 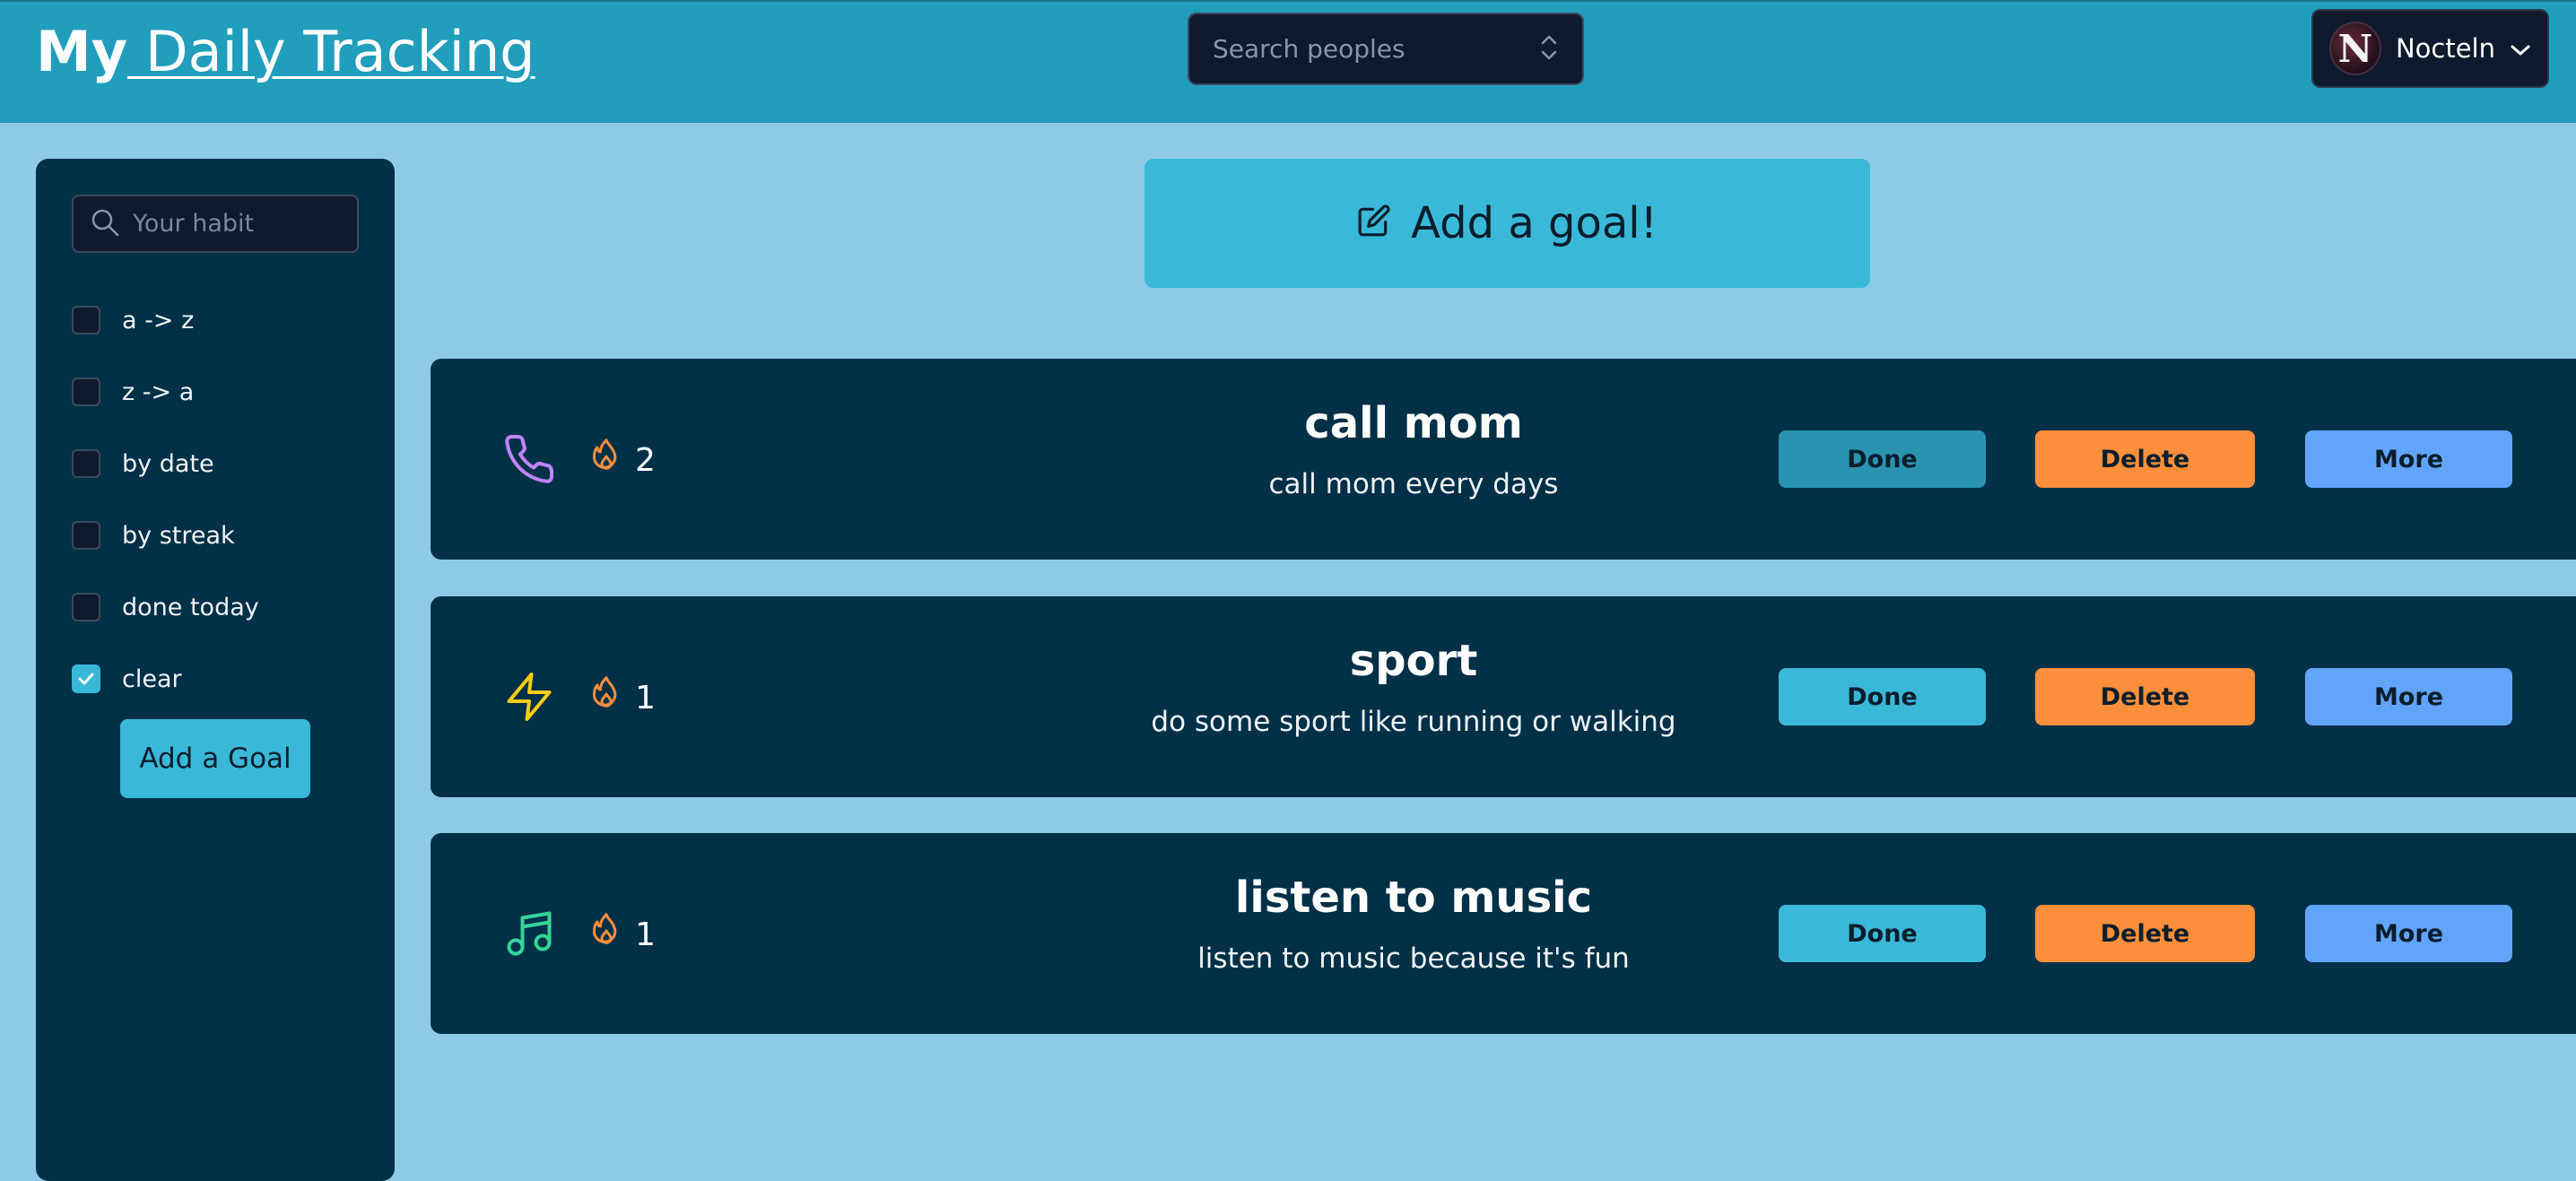 I want to click on edit-icon, so click(x=1374, y=223).